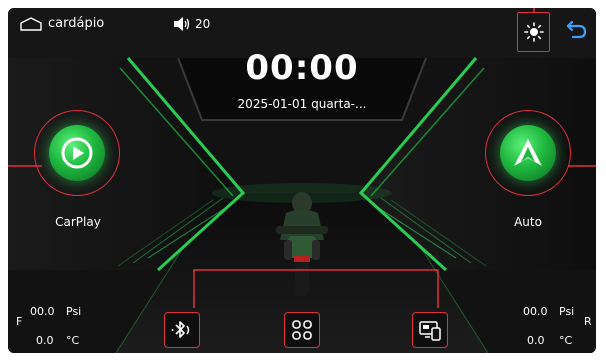  I want to click on apps-grid-button, so click(302, 330).